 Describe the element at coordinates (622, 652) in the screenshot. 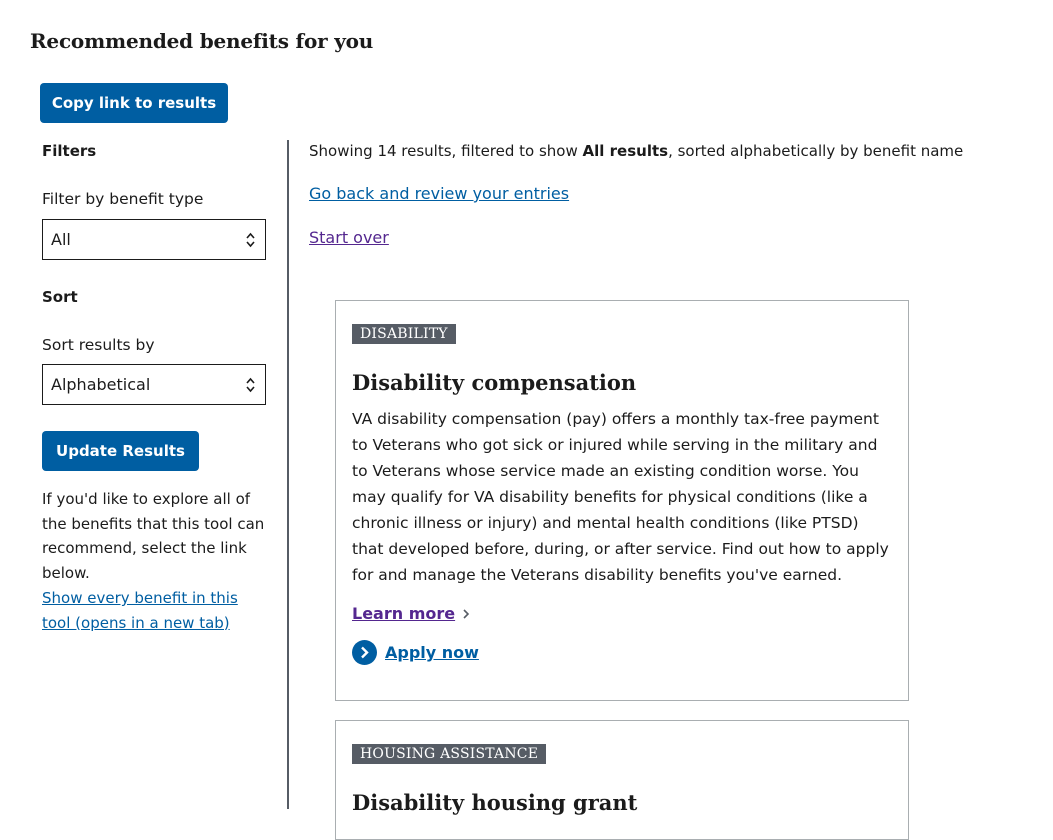

I see `apply-now-row: Apply now` at that location.